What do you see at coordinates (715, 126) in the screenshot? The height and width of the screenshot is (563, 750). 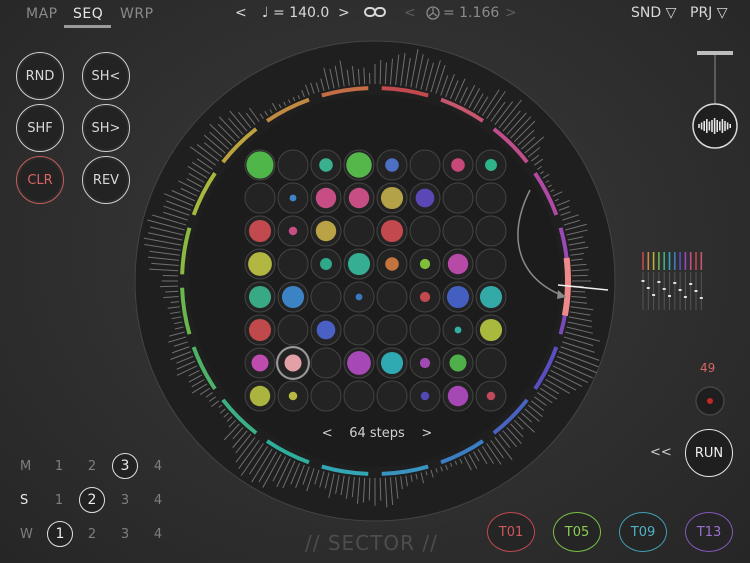 I see `waveform-icon` at bounding box center [715, 126].